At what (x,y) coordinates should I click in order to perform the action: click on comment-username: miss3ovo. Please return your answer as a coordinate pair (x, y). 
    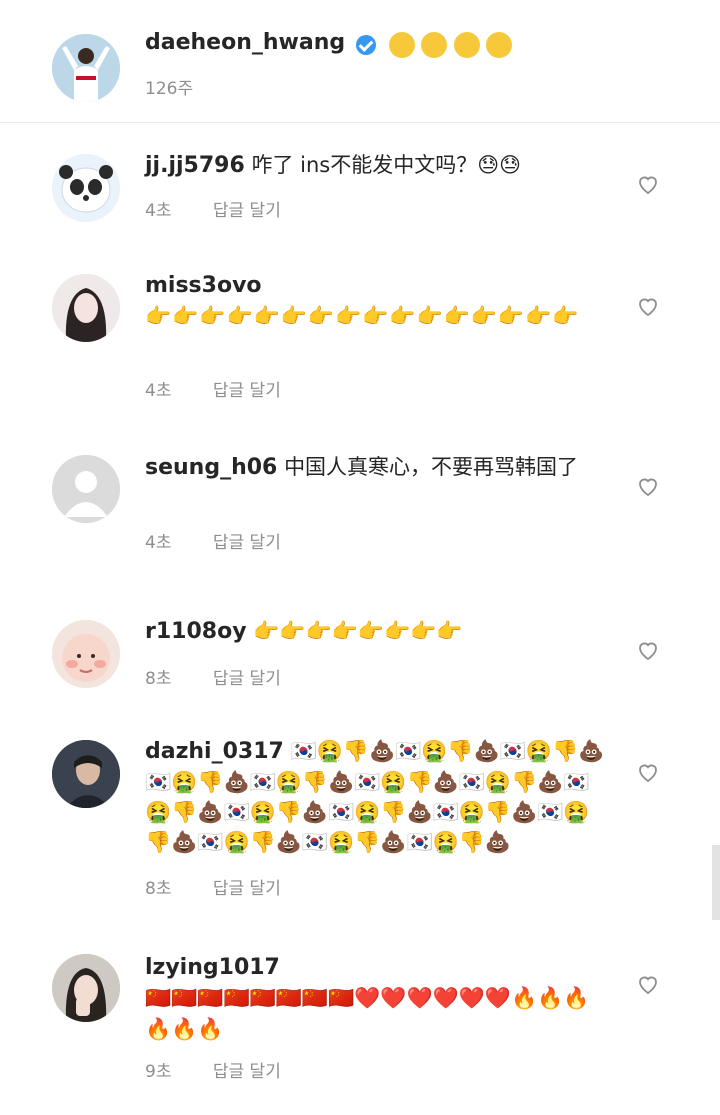
    Looking at the image, I should click on (203, 285).